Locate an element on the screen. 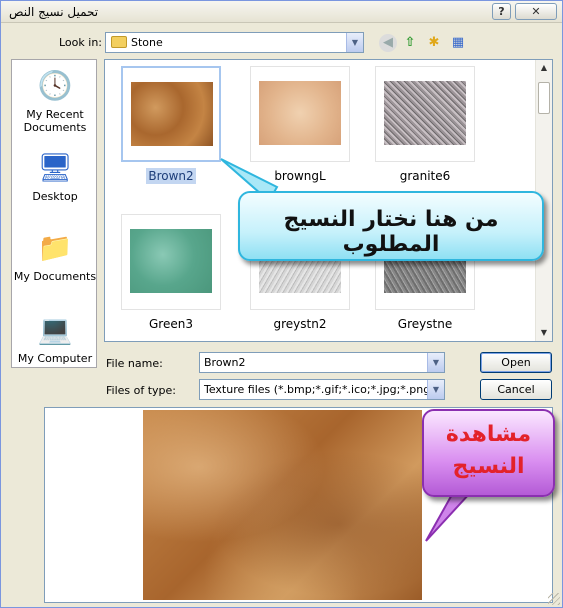 The height and width of the screenshot is (608, 563). open-button: Open is located at coordinates (516, 362).